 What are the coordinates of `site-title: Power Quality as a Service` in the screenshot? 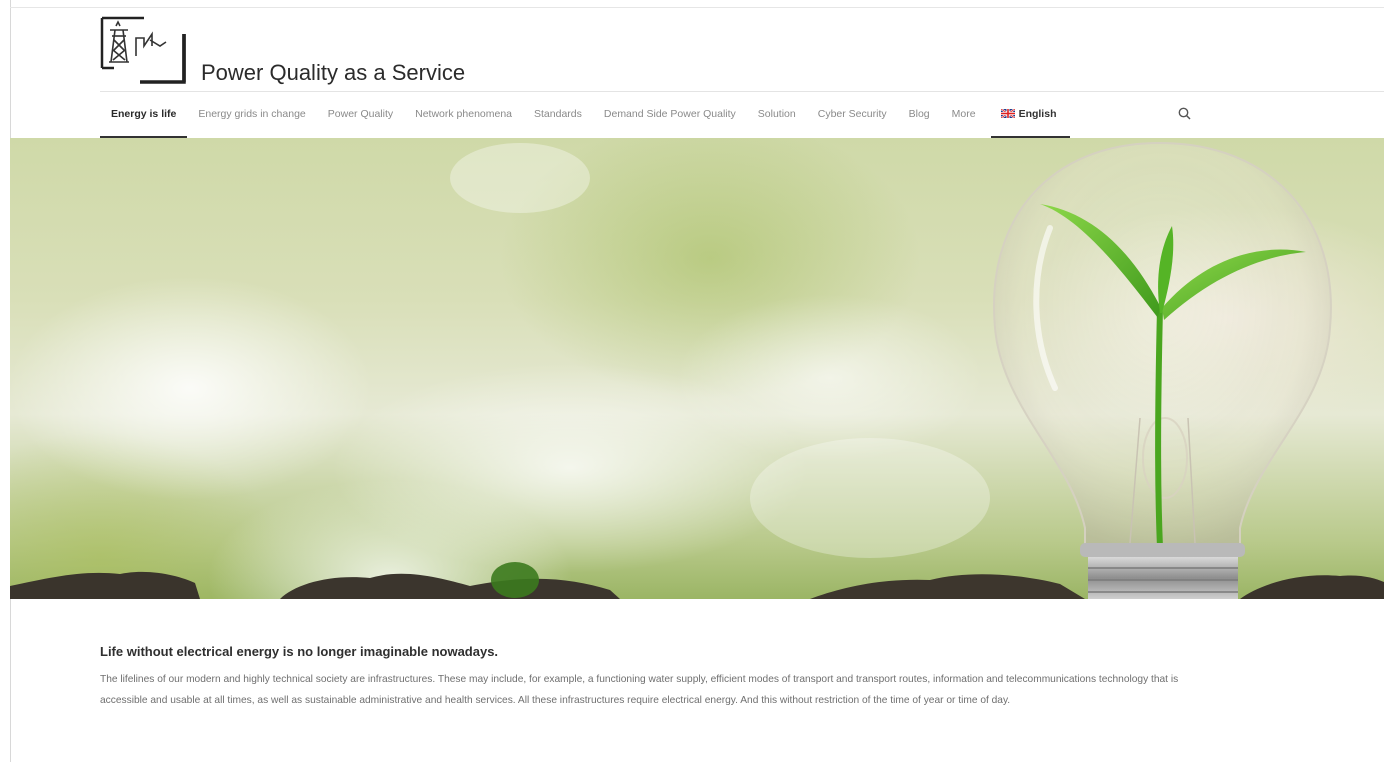 It's located at (333, 72).